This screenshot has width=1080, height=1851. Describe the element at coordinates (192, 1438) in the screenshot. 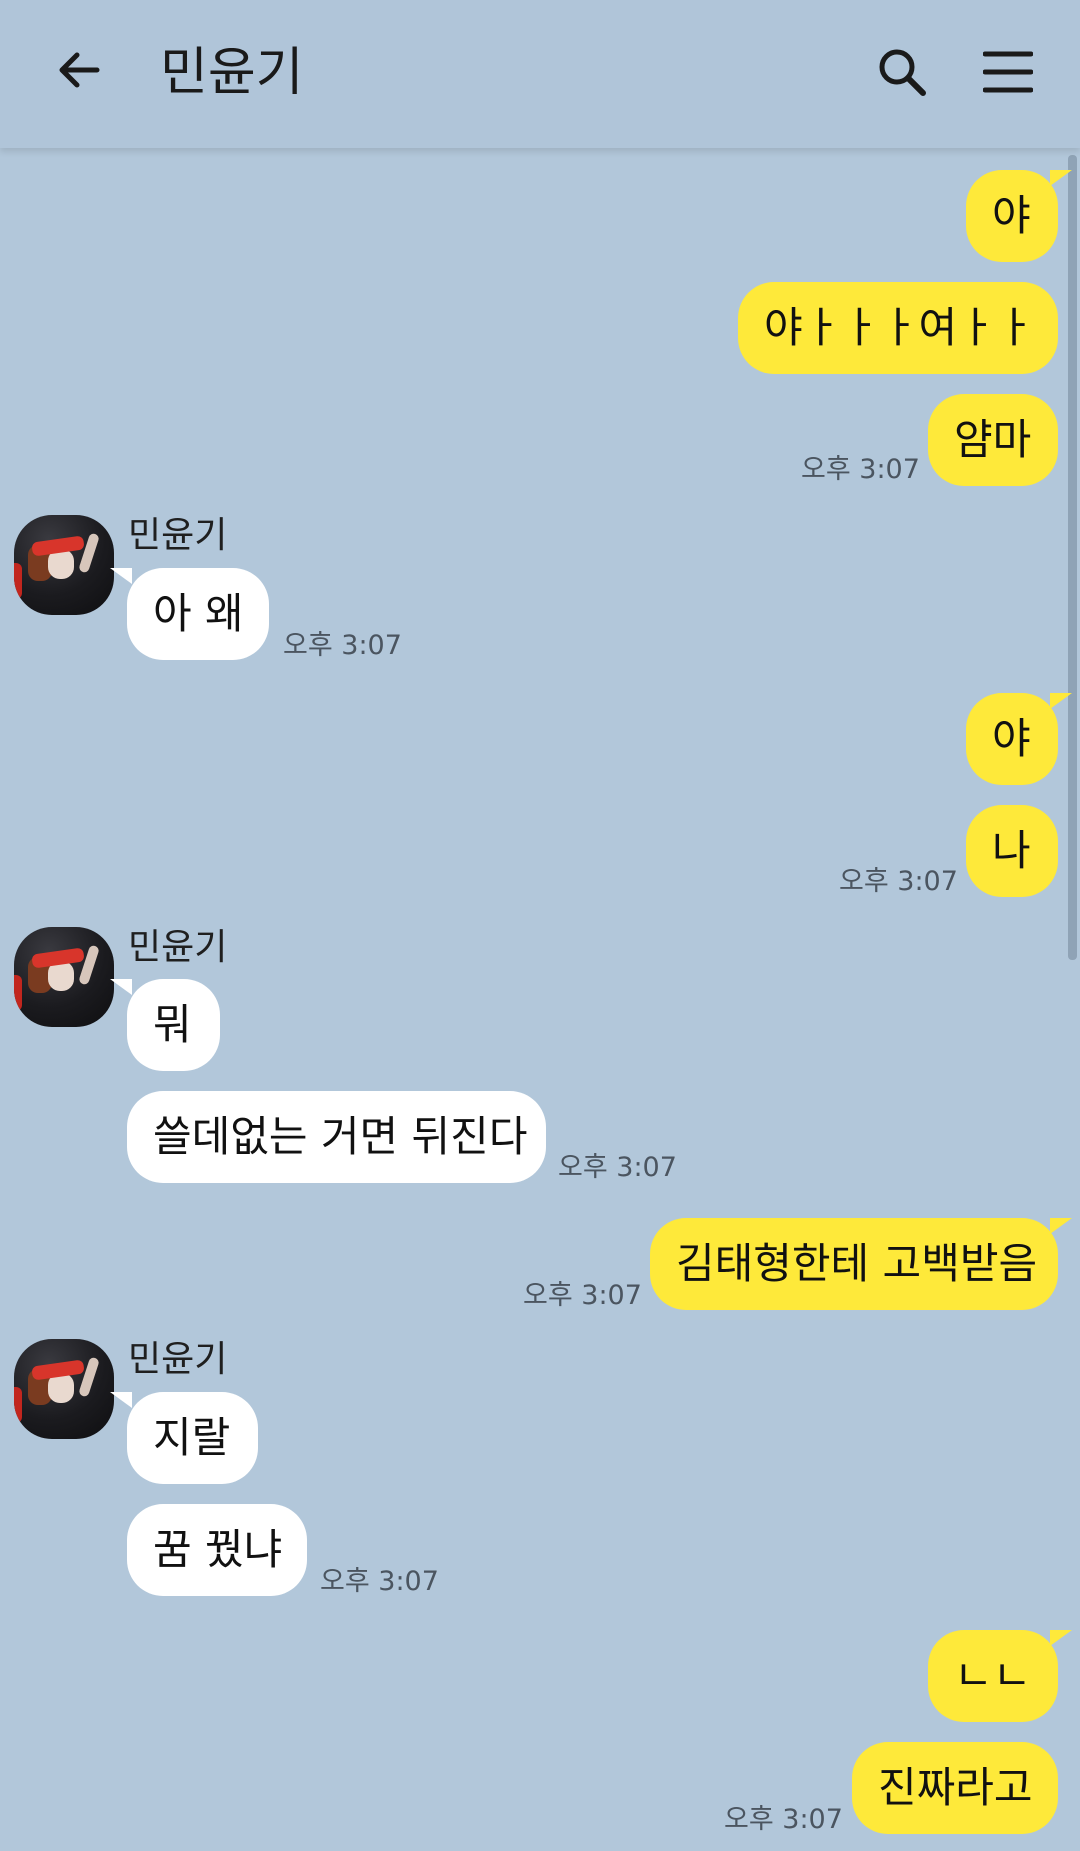

I see `their-message-bubble: 지랄` at that location.